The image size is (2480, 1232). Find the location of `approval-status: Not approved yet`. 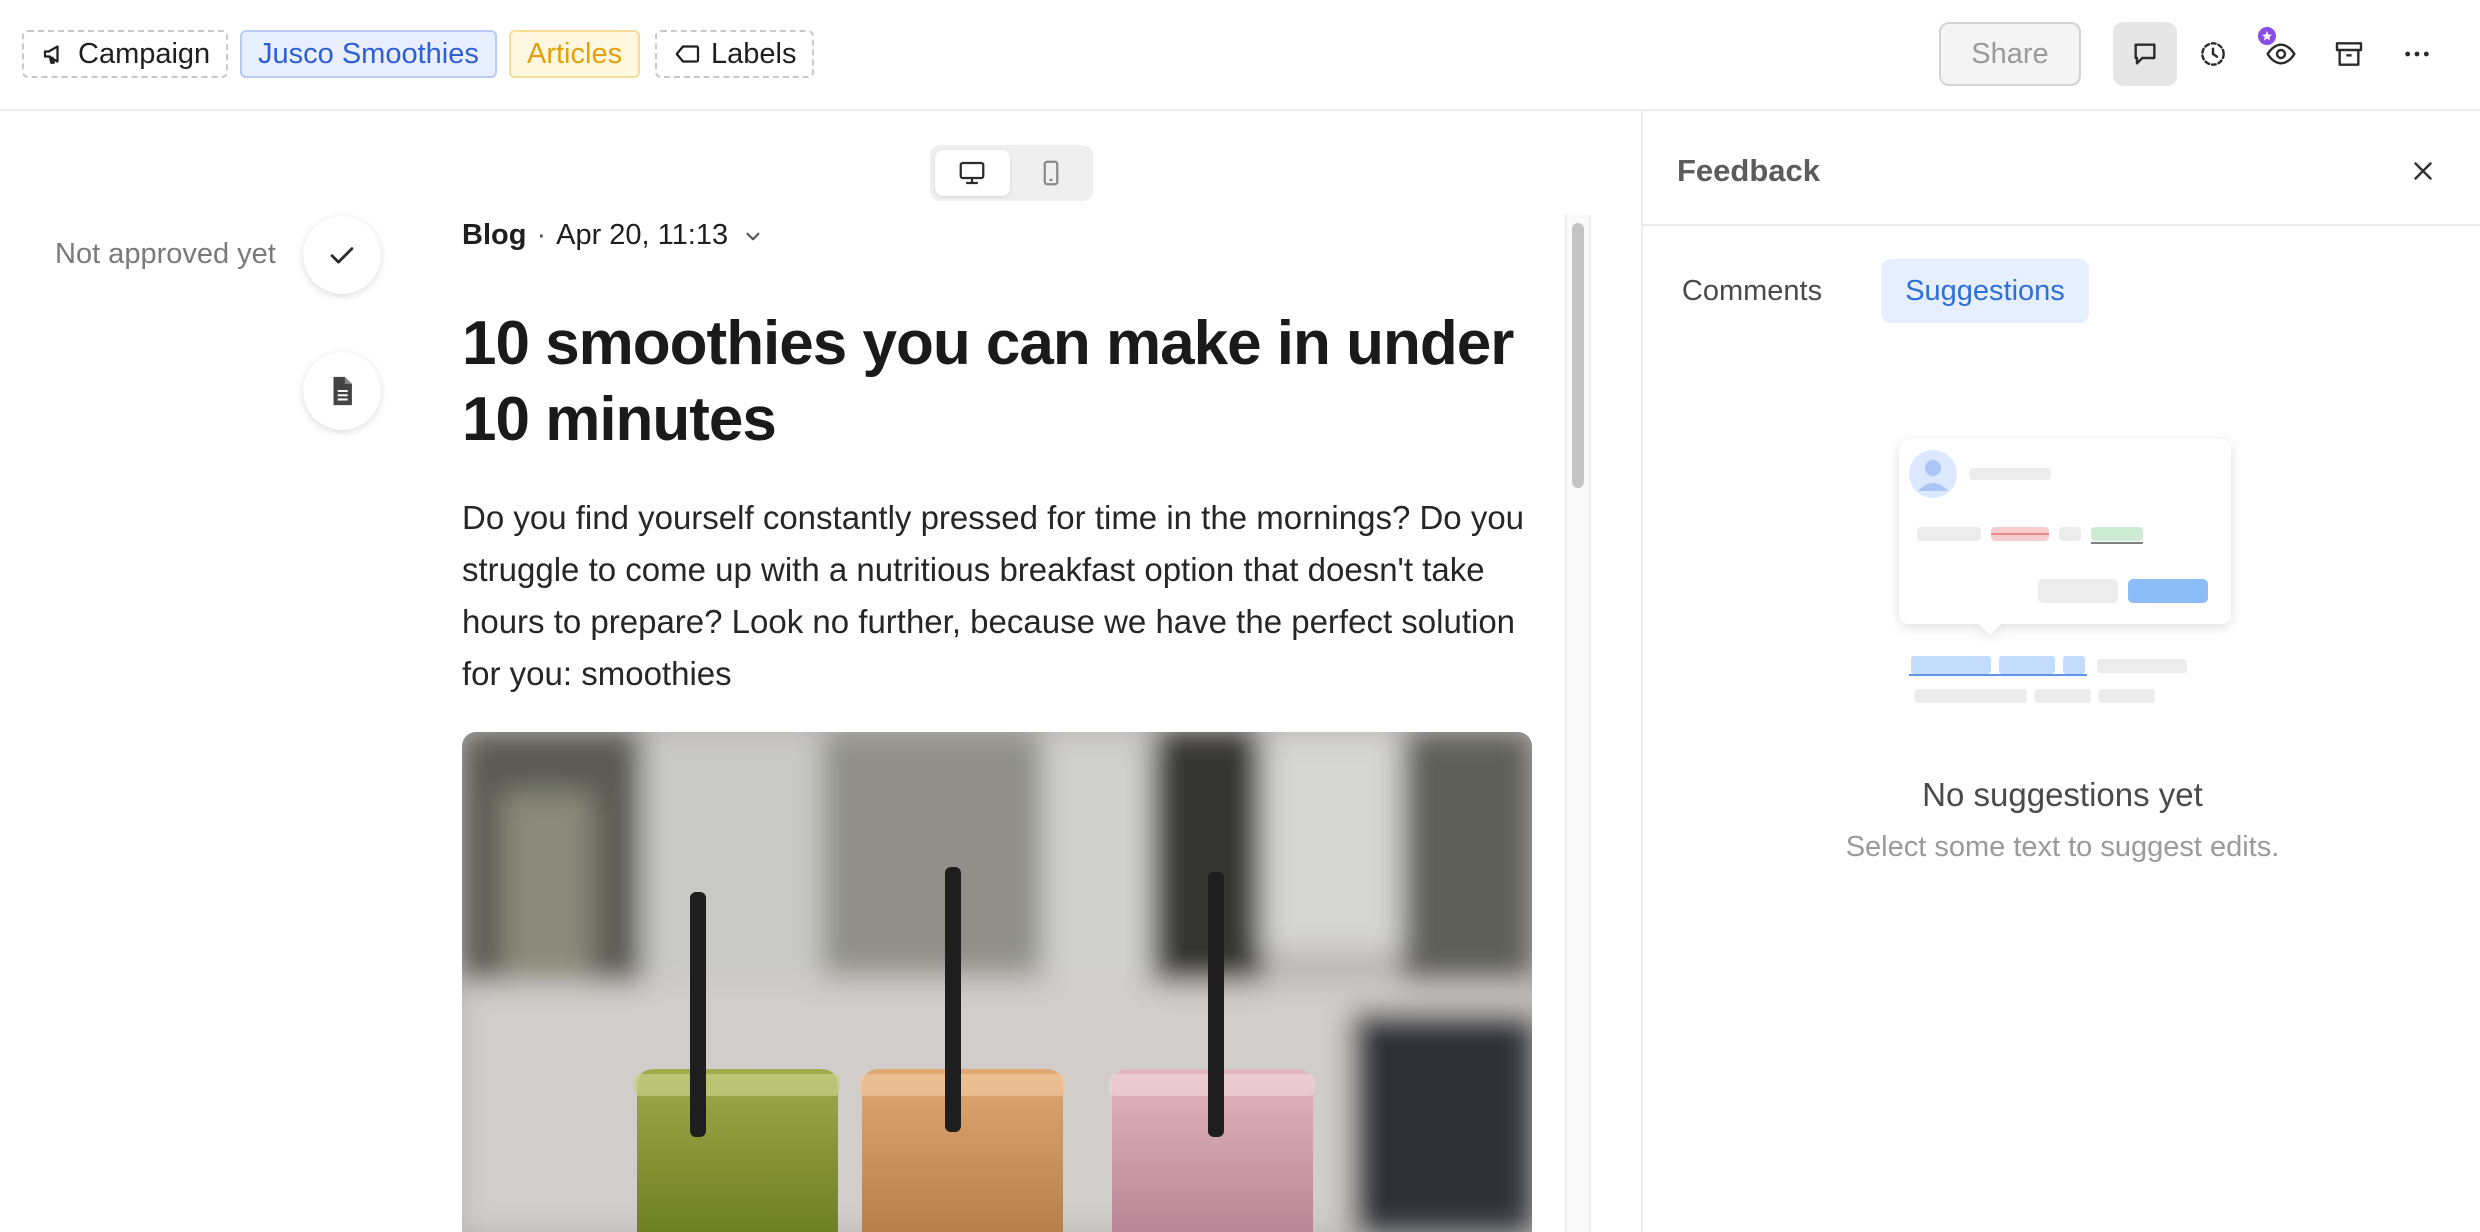

approval-status: Not approved yet is located at coordinates (165, 254).